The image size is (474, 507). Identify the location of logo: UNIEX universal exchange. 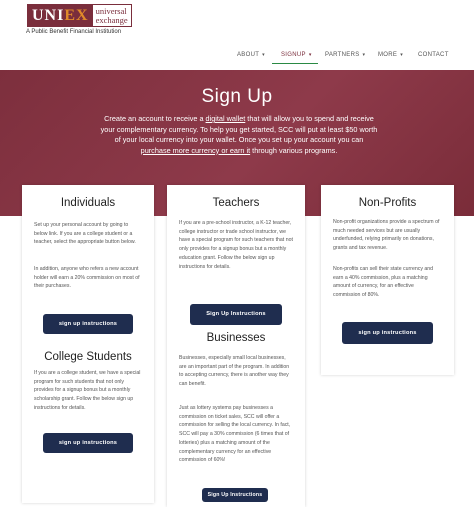
(79, 15).